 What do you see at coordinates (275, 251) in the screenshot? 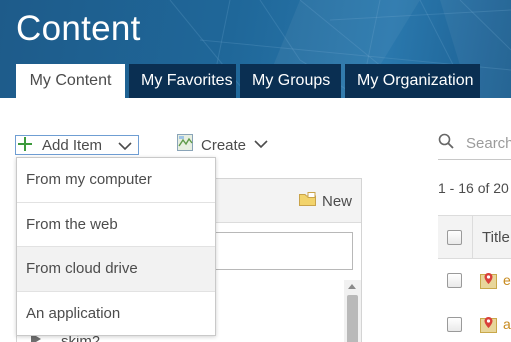
I see `folder-filter-input` at bounding box center [275, 251].